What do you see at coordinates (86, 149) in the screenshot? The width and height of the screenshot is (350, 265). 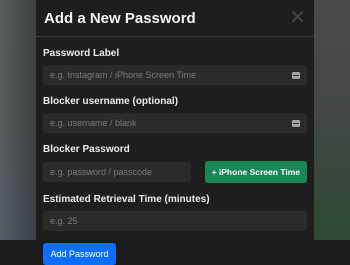 I see `blocker-password-label: Blocker Password` at bounding box center [86, 149].